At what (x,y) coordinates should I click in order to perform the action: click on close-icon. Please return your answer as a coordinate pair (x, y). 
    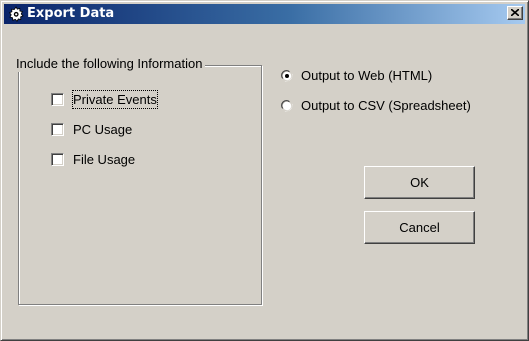
    Looking at the image, I should click on (515, 12).